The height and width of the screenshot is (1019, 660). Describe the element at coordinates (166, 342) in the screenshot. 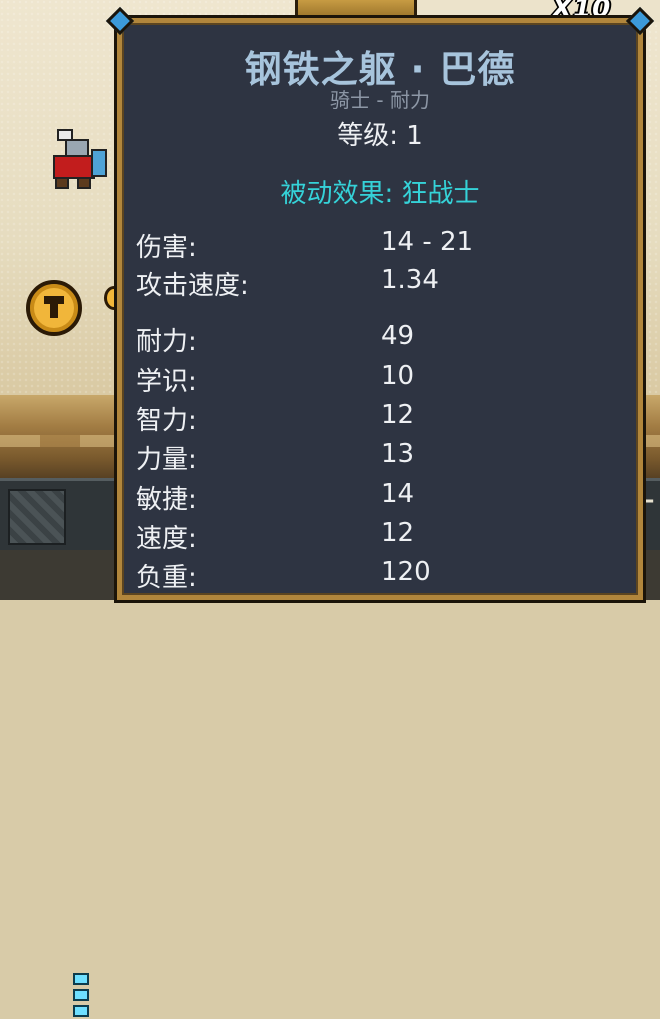

I see `stat-label: 耐力:` at that location.